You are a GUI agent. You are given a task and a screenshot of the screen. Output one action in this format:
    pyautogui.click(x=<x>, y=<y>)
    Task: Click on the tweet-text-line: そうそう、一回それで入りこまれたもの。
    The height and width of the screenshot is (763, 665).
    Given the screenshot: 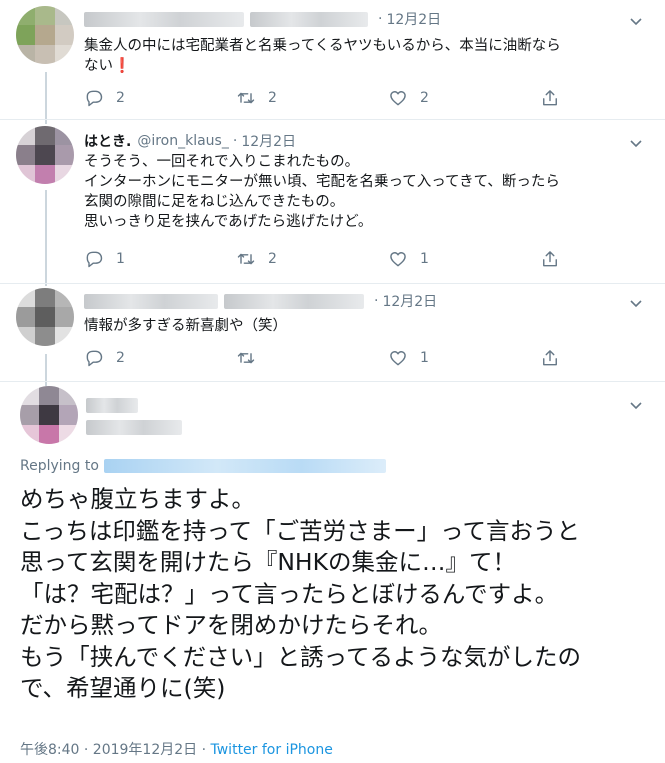 What is the action you would take?
    pyautogui.click(x=222, y=162)
    